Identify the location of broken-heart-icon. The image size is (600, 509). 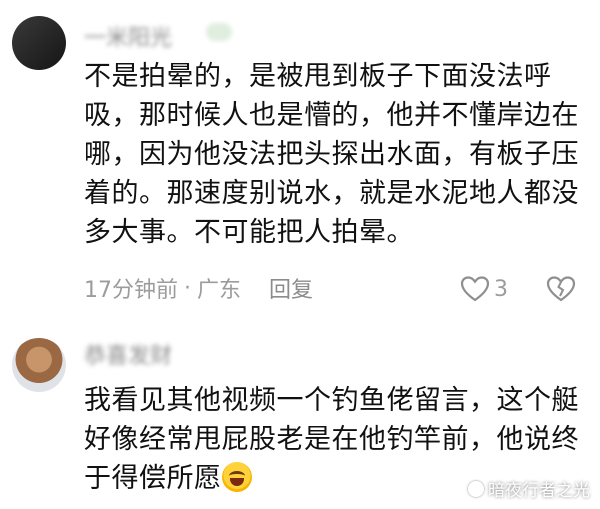
(561, 289).